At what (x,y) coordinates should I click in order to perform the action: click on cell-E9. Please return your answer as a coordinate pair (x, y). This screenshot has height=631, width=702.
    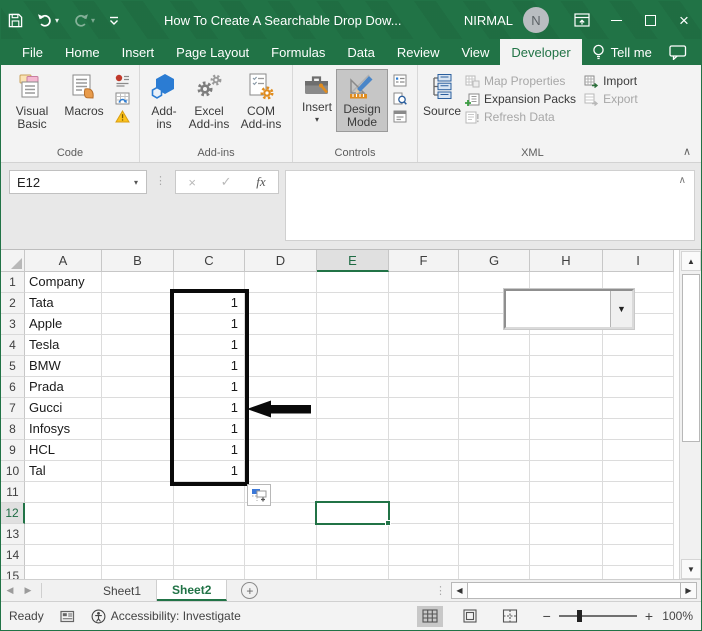
    Looking at the image, I should click on (353, 450).